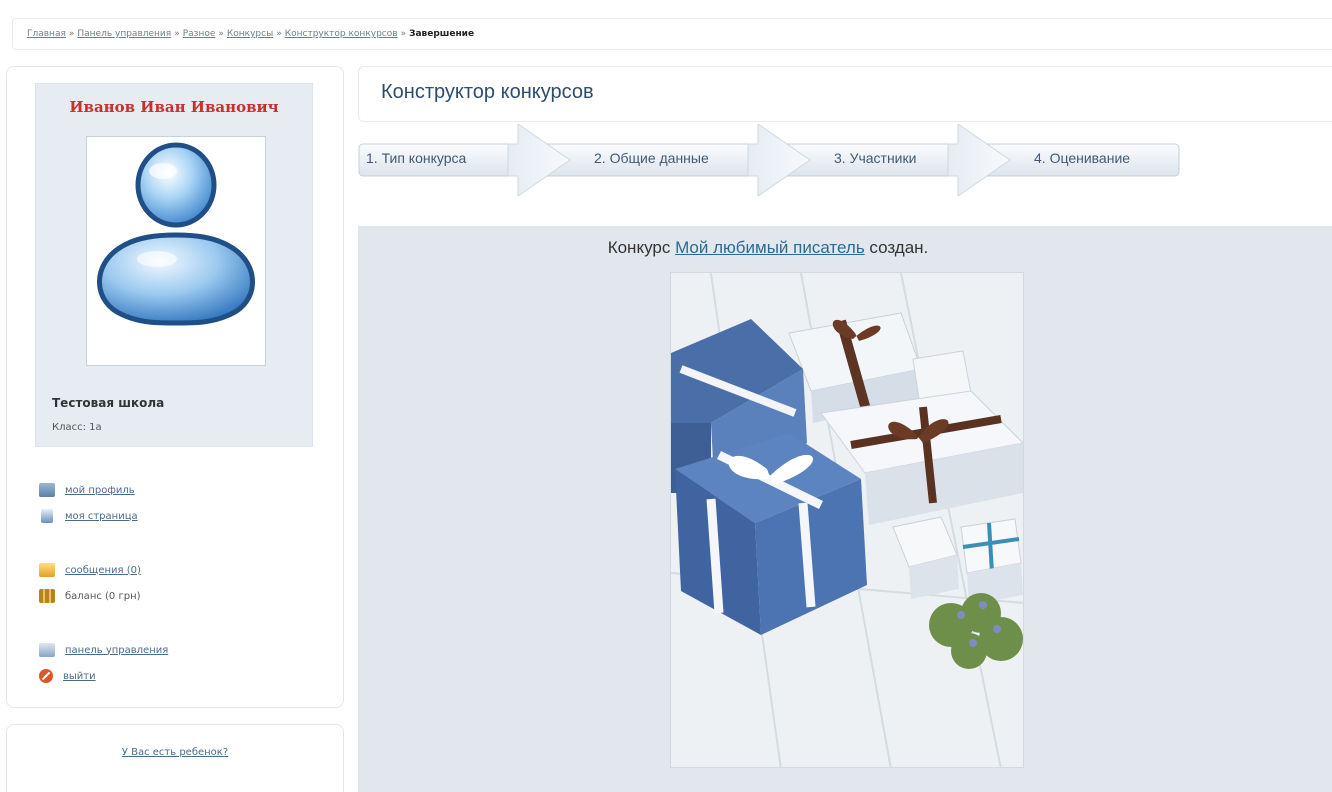 This screenshot has width=1332, height=792. I want to click on result-prefix: Конкурс, so click(639, 247).